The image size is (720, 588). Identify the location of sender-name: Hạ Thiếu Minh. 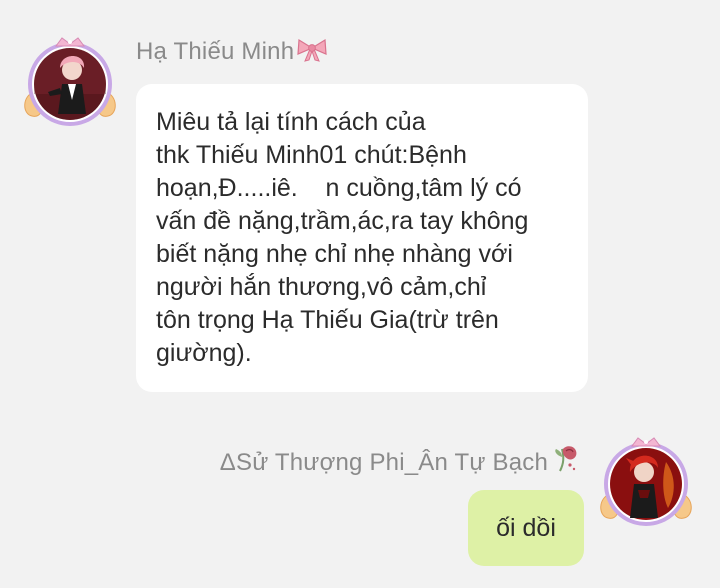
(232, 52).